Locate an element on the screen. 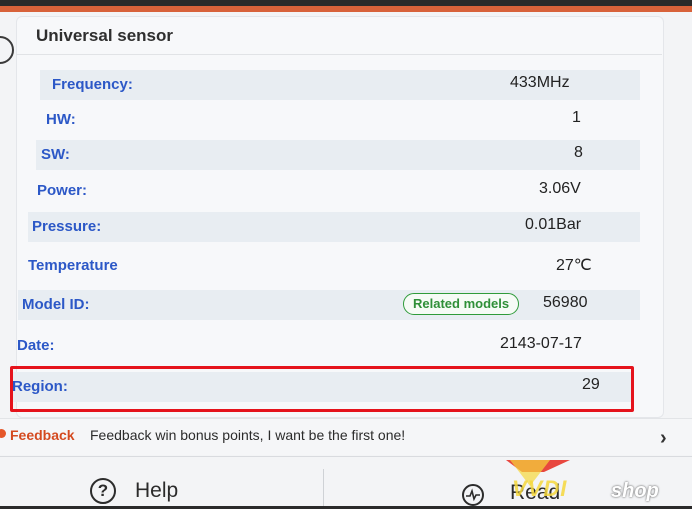 This screenshot has width=692, height=509. help-button: Help is located at coordinates (156, 491).